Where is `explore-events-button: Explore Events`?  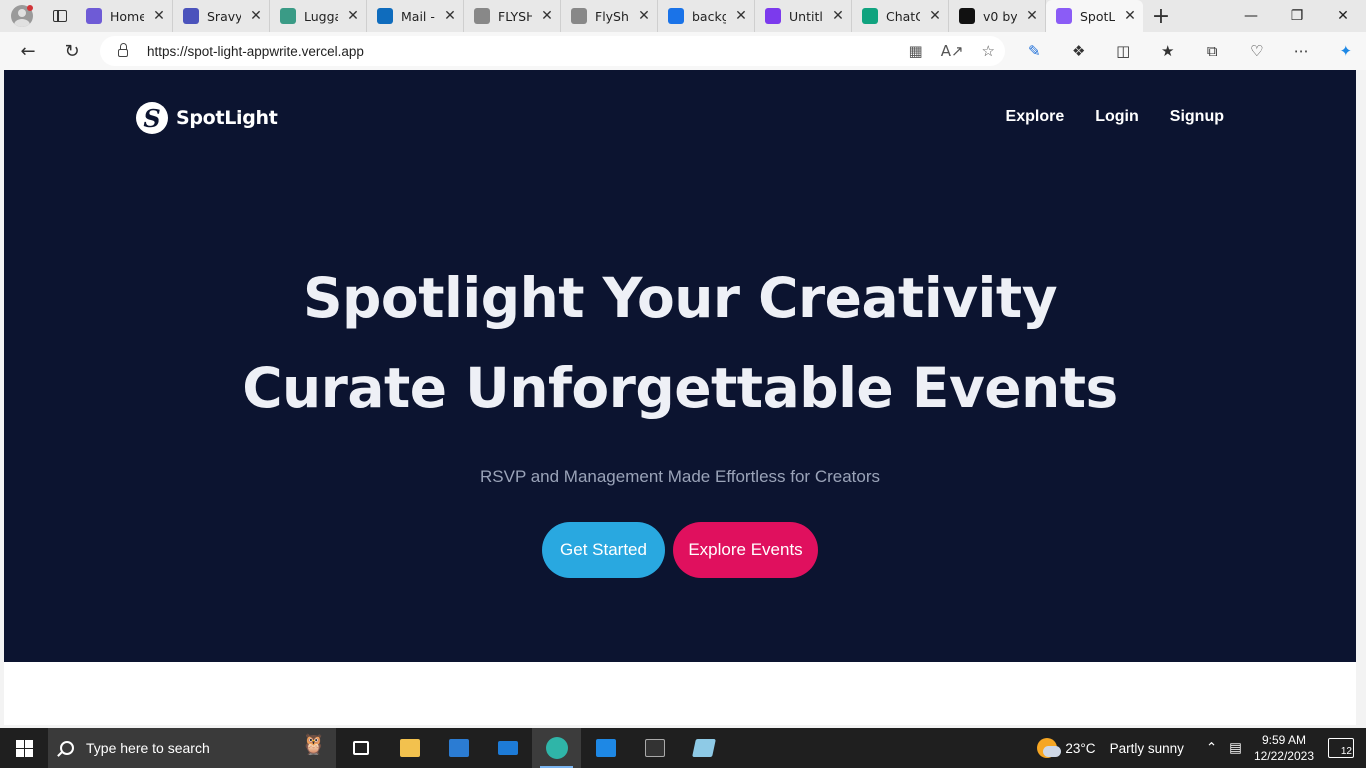 explore-events-button: Explore Events is located at coordinates (745, 550).